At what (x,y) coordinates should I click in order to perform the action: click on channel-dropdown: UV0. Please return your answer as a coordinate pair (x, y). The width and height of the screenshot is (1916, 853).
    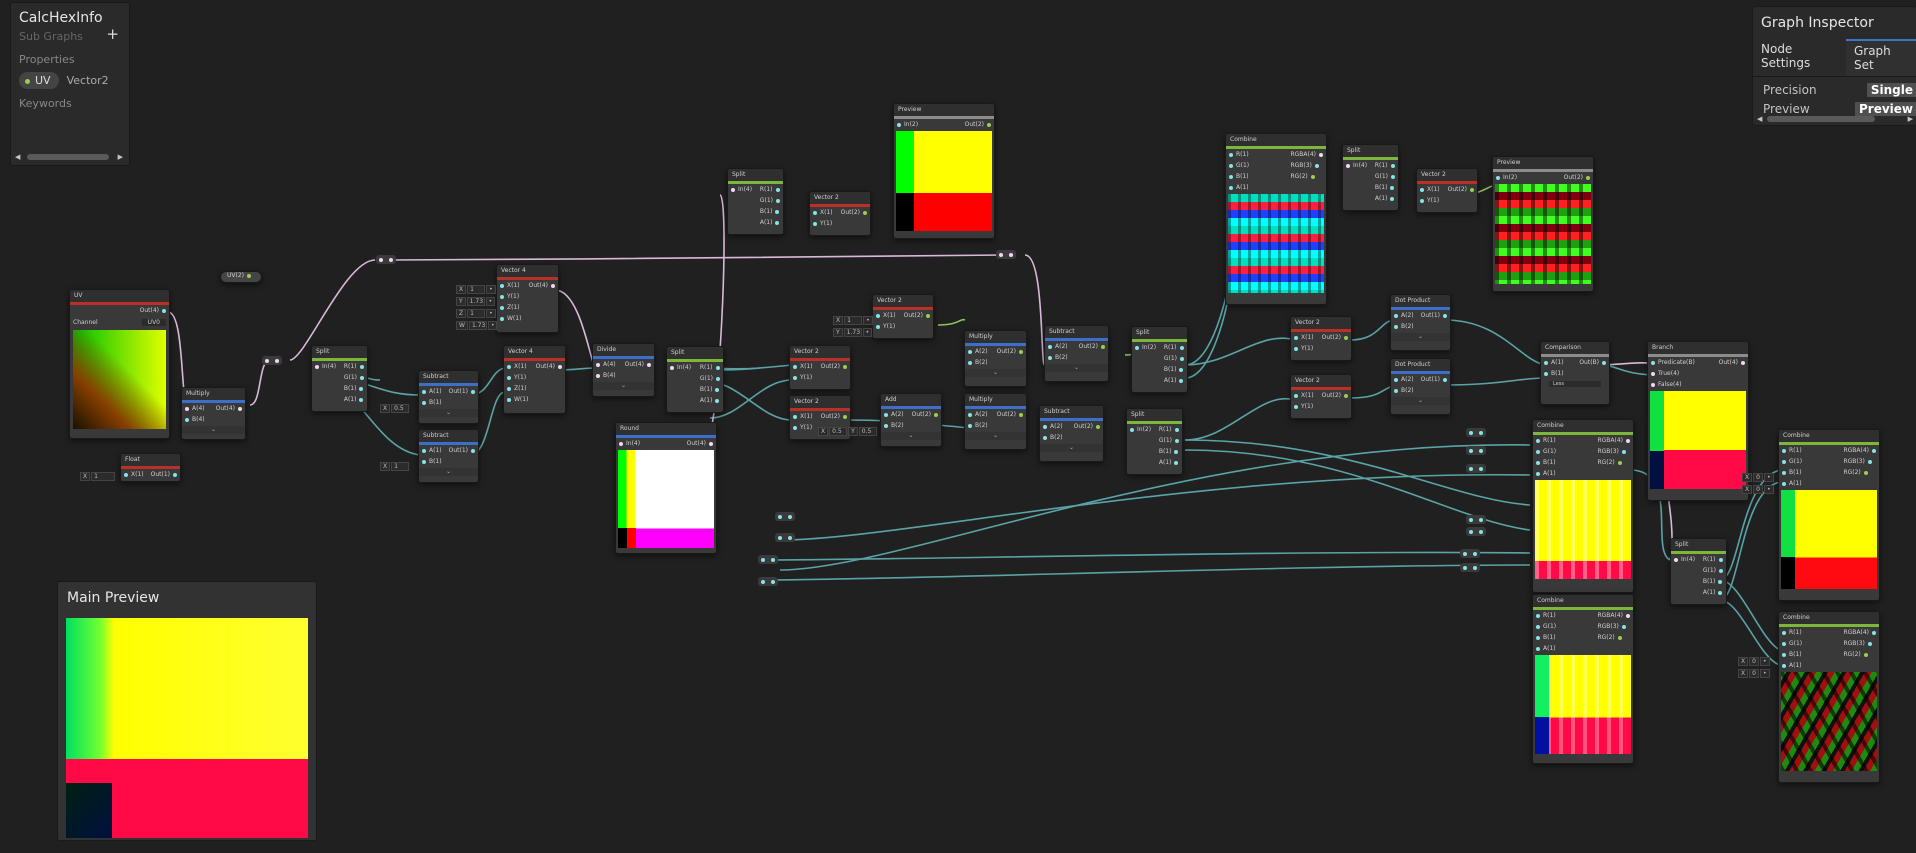
    Looking at the image, I should click on (153, 322).